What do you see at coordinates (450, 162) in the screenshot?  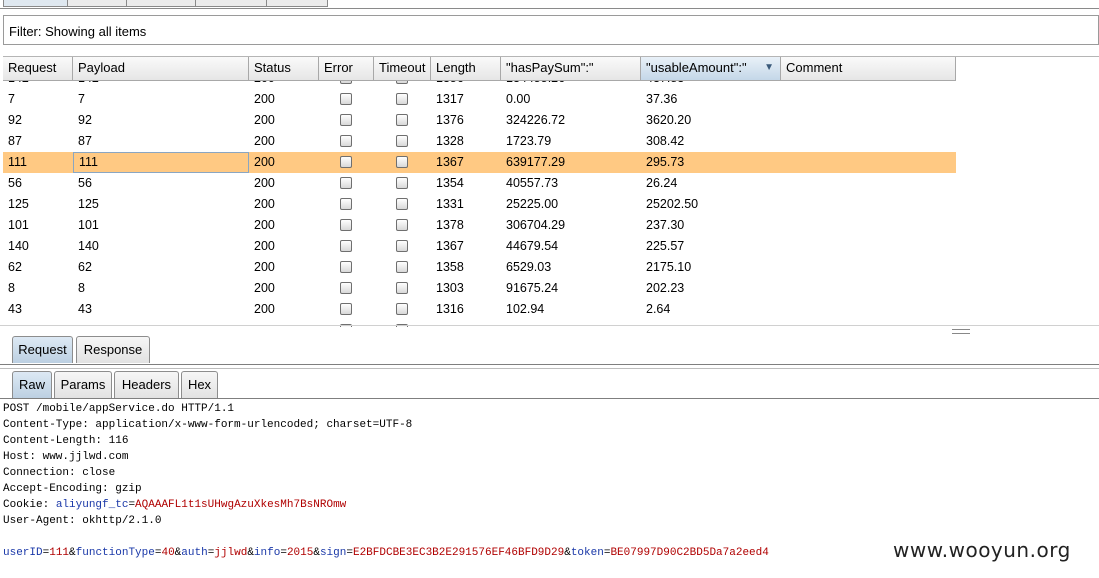 I see `cell-length: 1367` at bounding box center [450, 162].